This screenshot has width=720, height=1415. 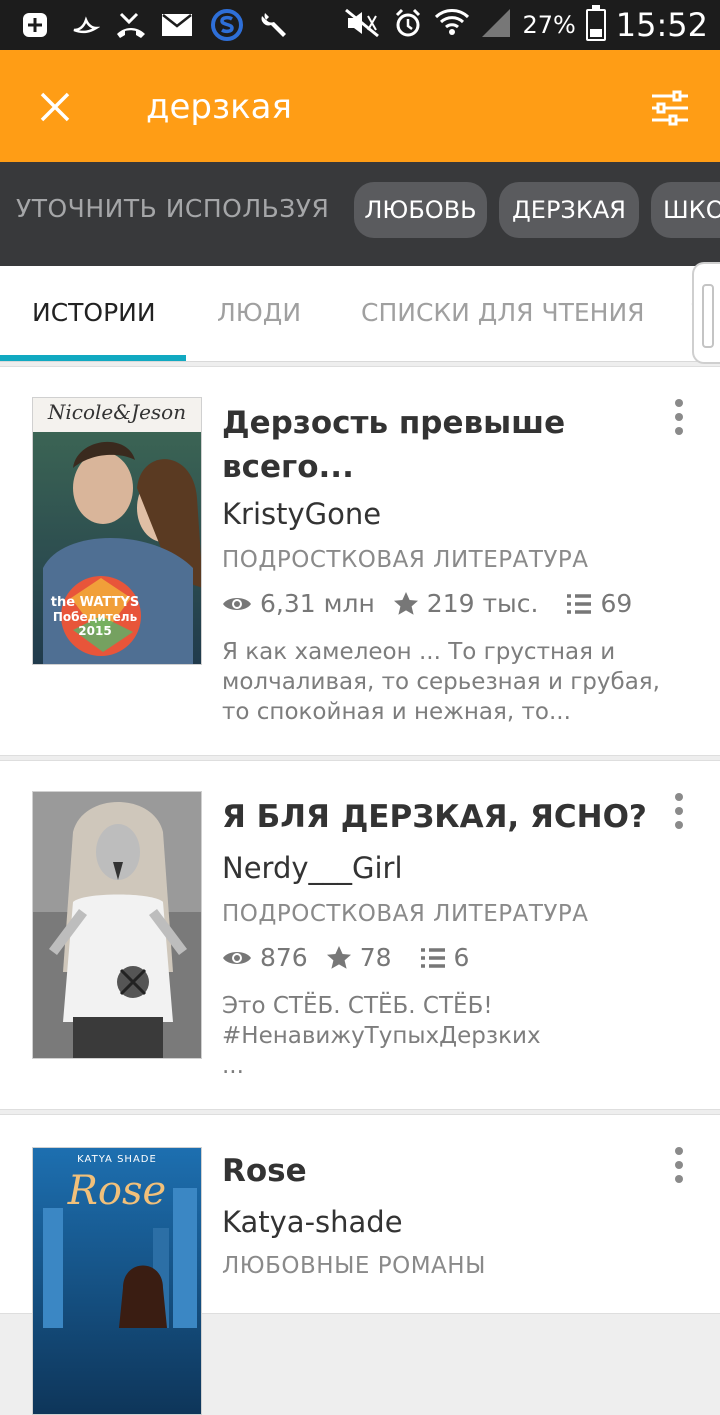 What do you see at coordinates (452, 25) in the screenshot?
I see `wifi-icon` at bounding box center [452, 25].